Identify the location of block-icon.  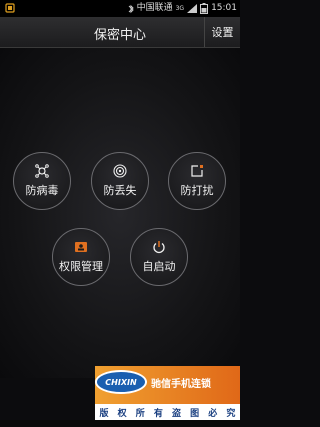
(197, 171).